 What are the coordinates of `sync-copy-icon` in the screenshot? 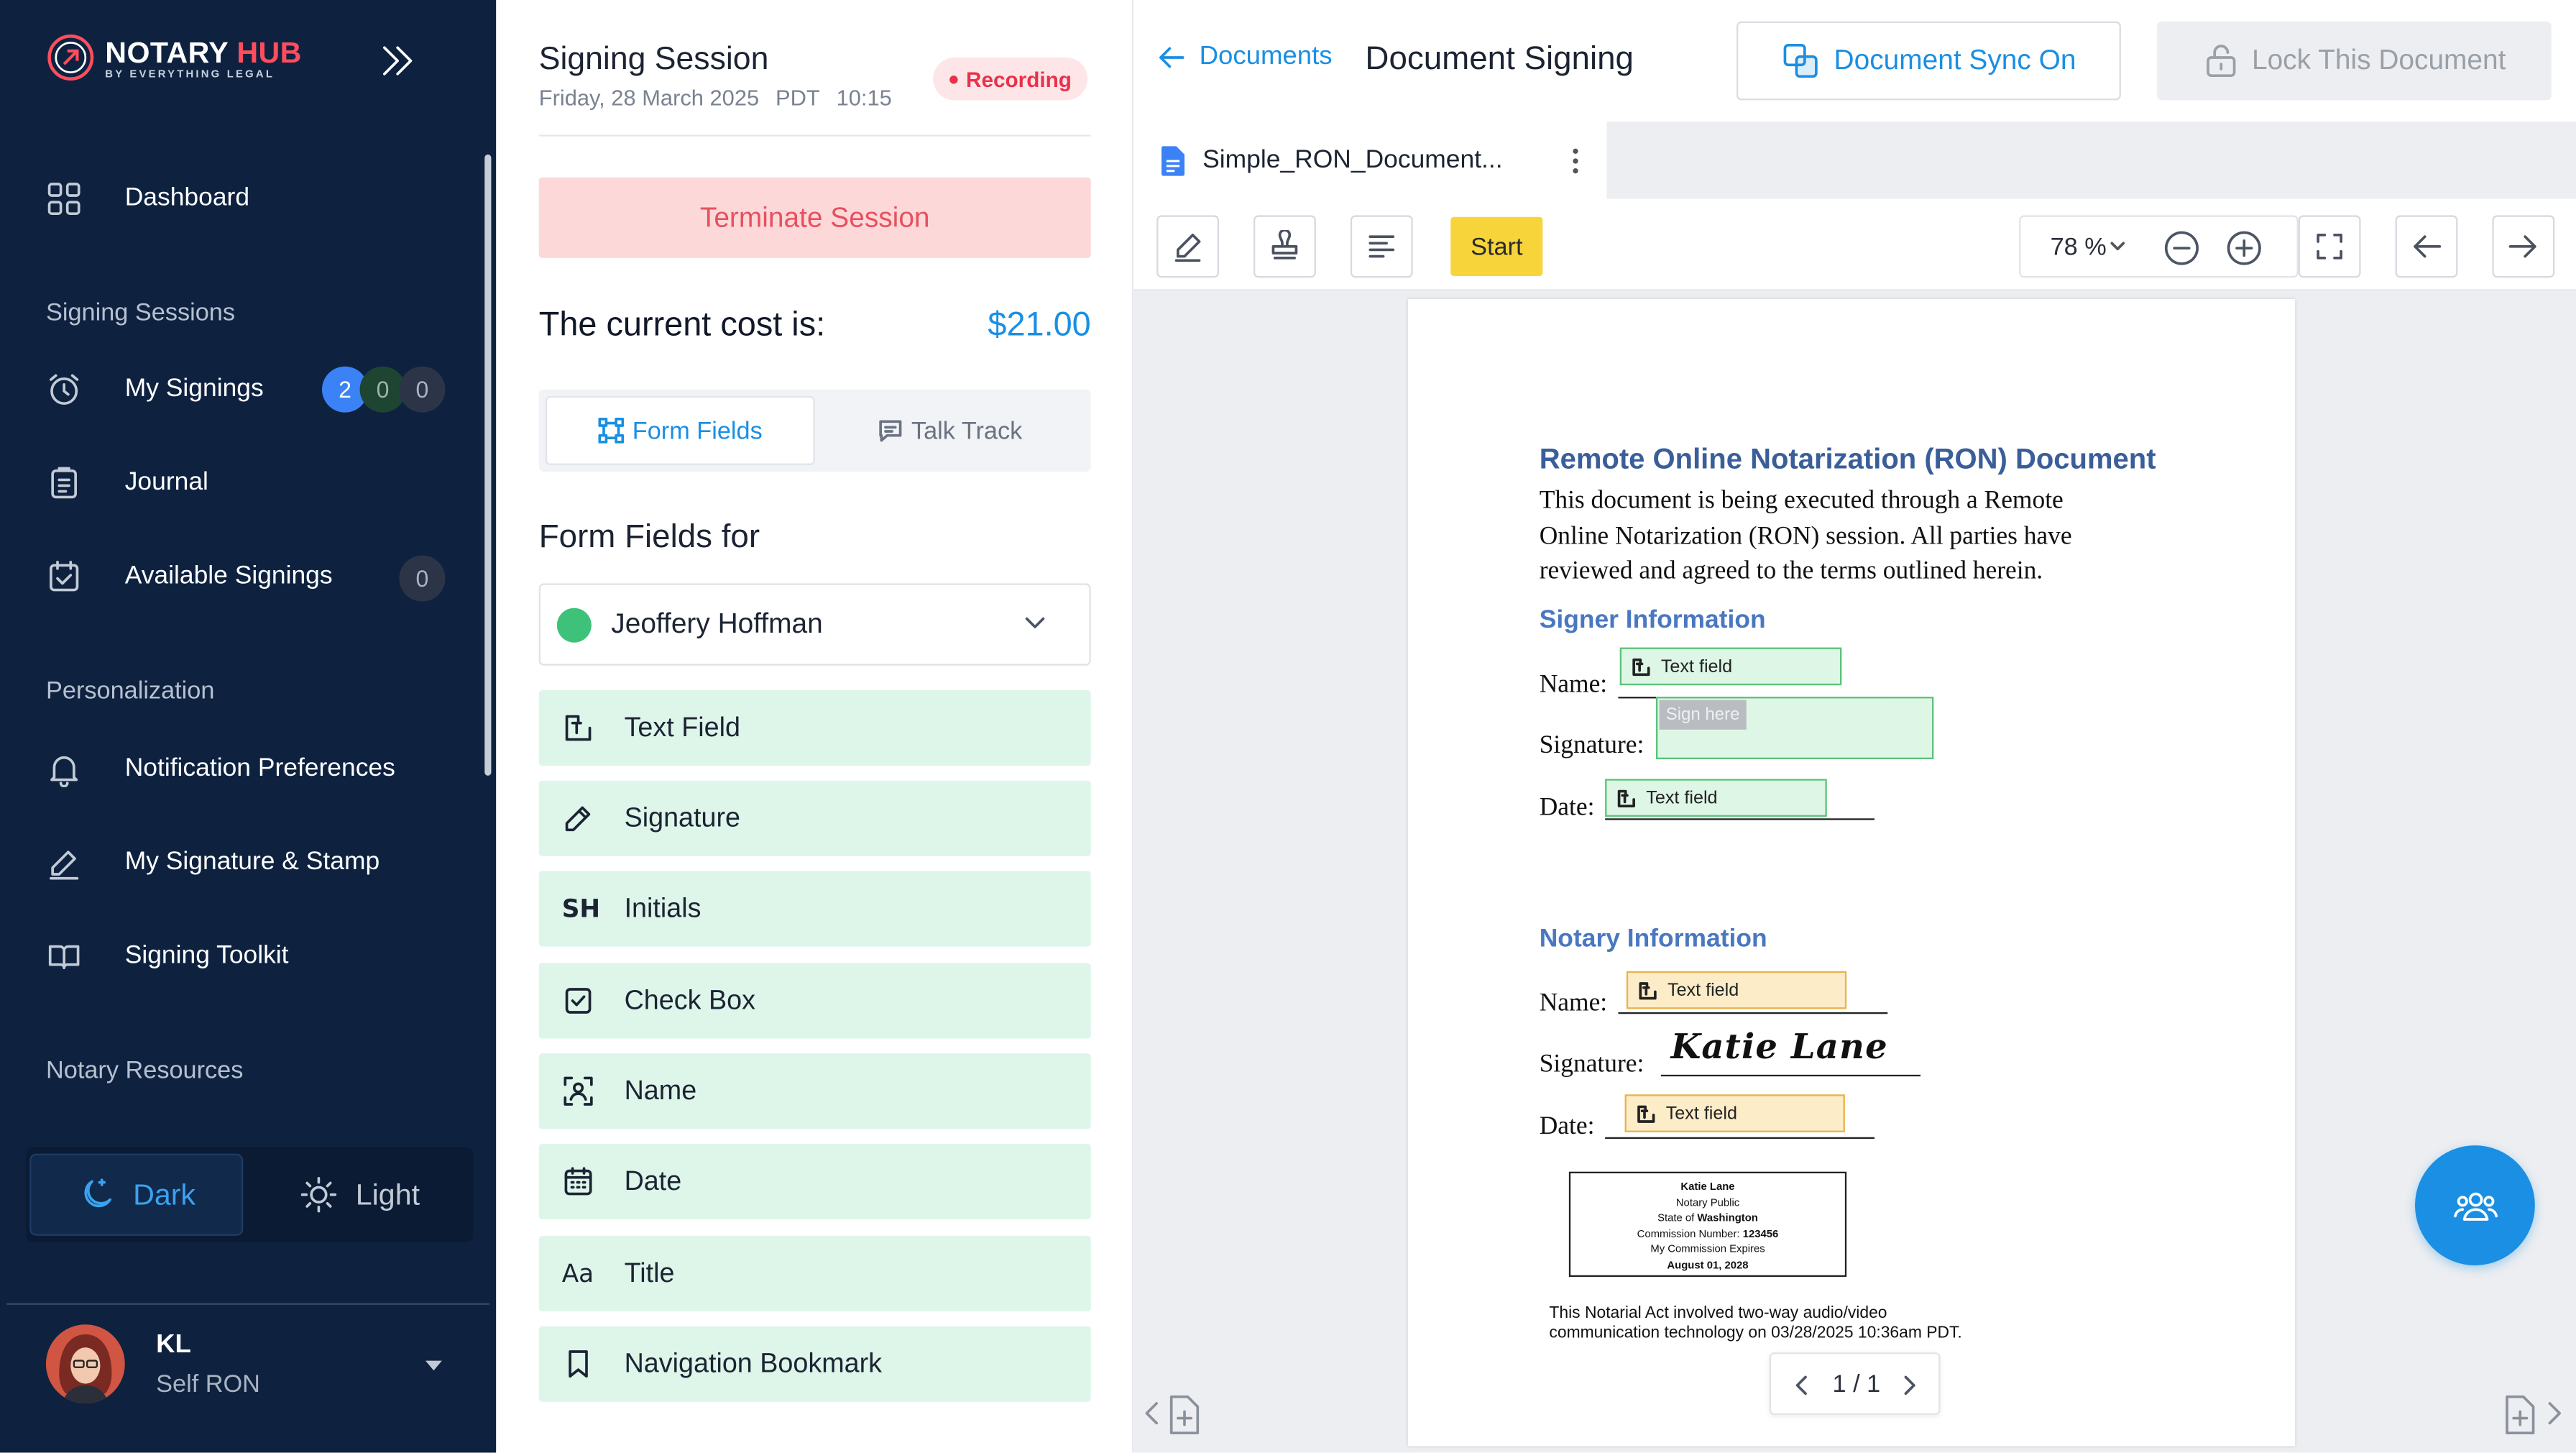 It's located at (1801, 61).